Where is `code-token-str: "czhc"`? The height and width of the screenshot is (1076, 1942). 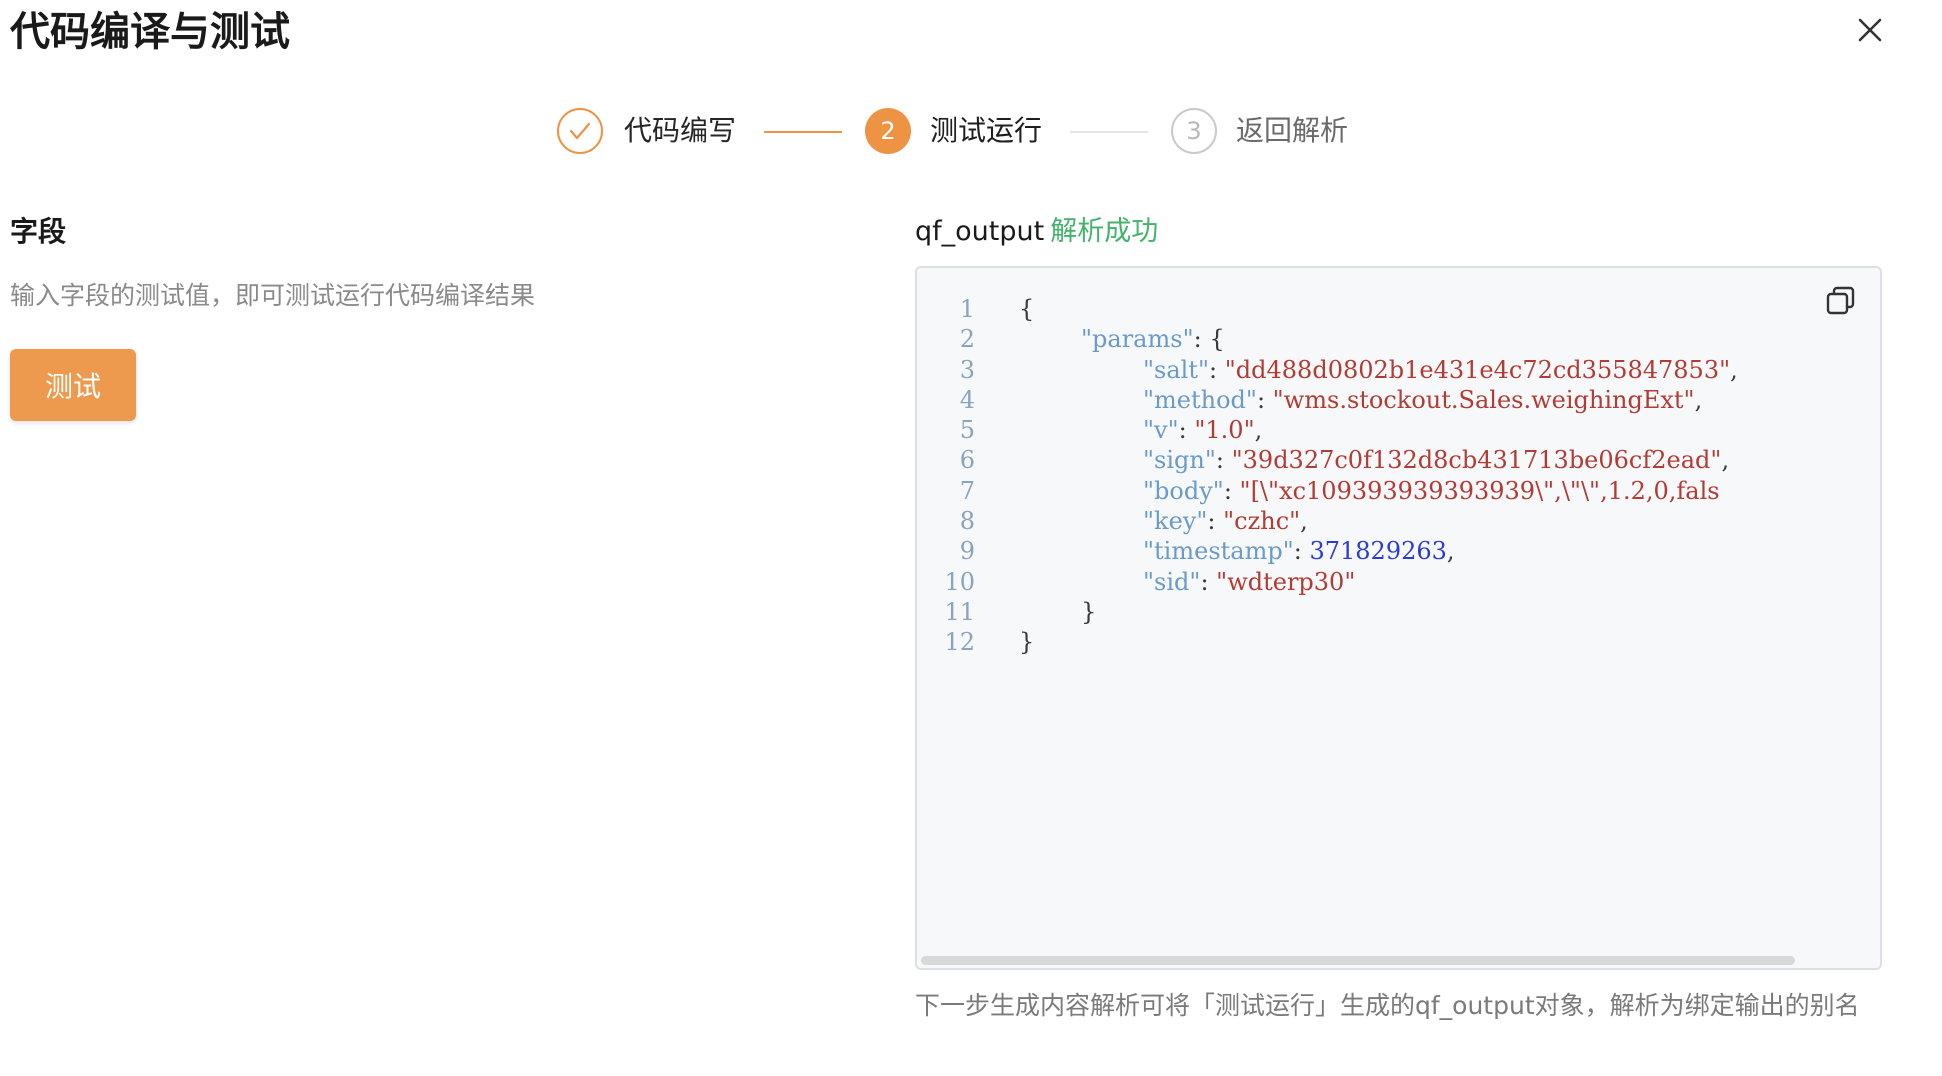
code-token-str: "czhc" is located at coordinates (1262, 521).